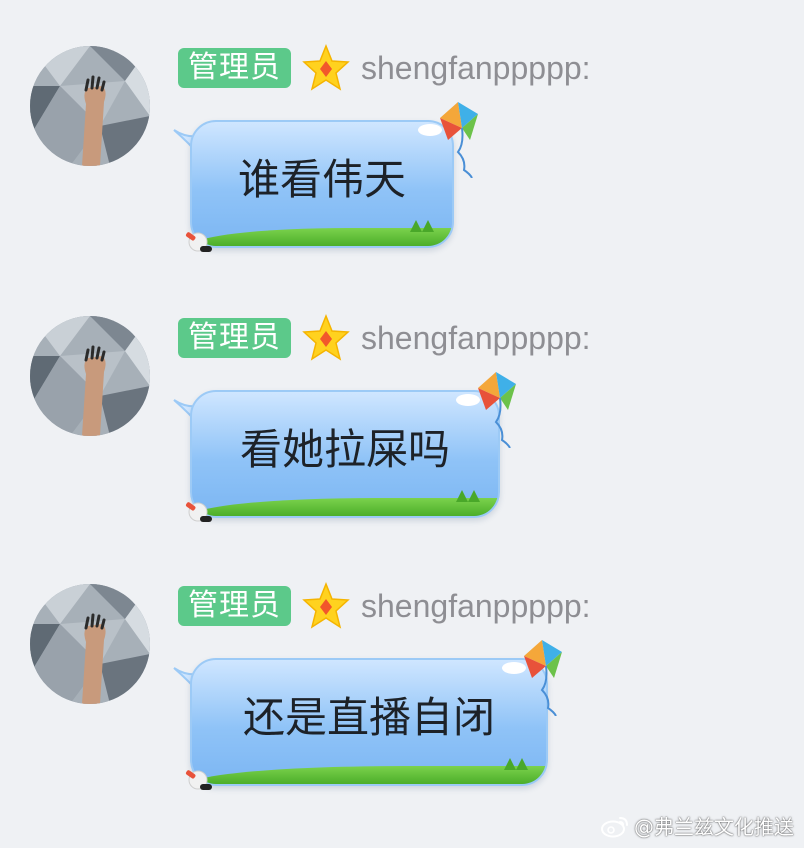  I want to click on message-bubble: 看她拉屎吗, so click(345, 454).